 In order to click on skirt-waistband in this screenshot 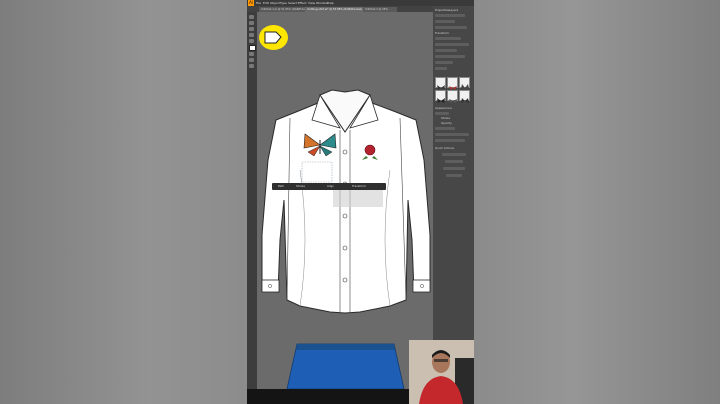, I will do `click(345, 347)`.